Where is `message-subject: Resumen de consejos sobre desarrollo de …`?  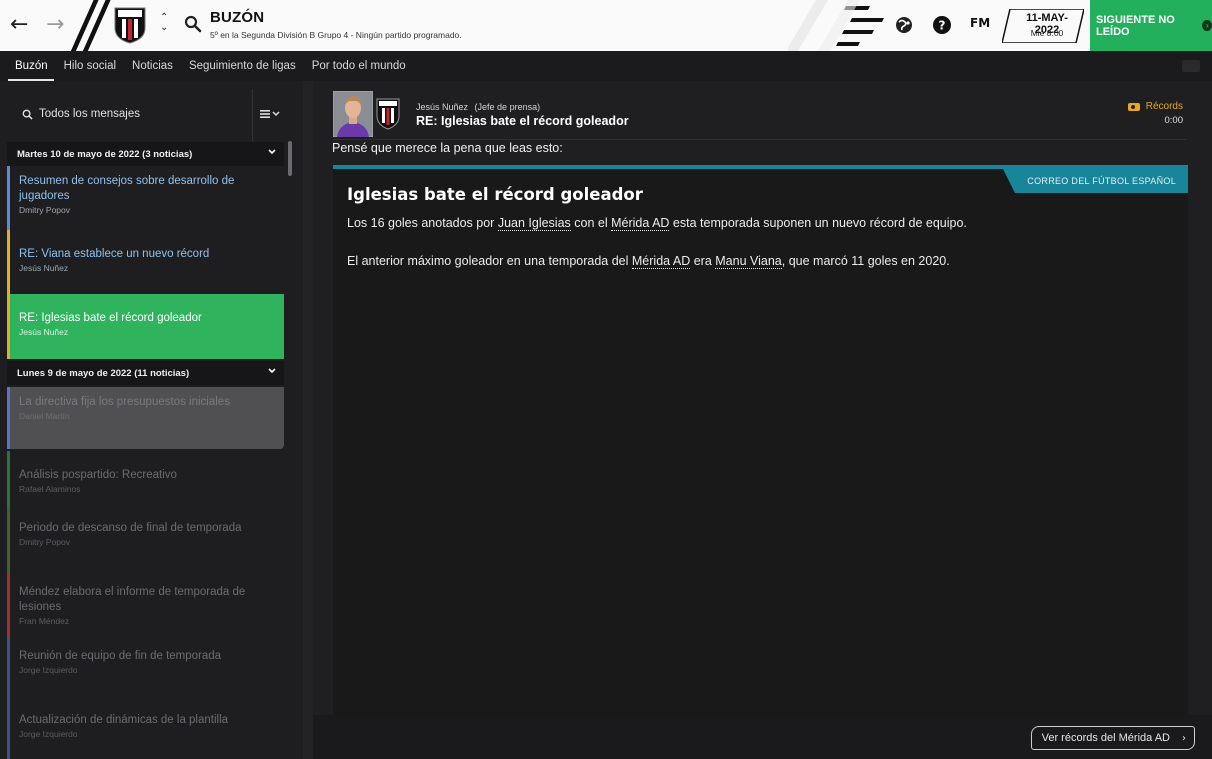 message-subject: Resumen de consejos sobre desarrollo de … is located at coordinates (127, 188).